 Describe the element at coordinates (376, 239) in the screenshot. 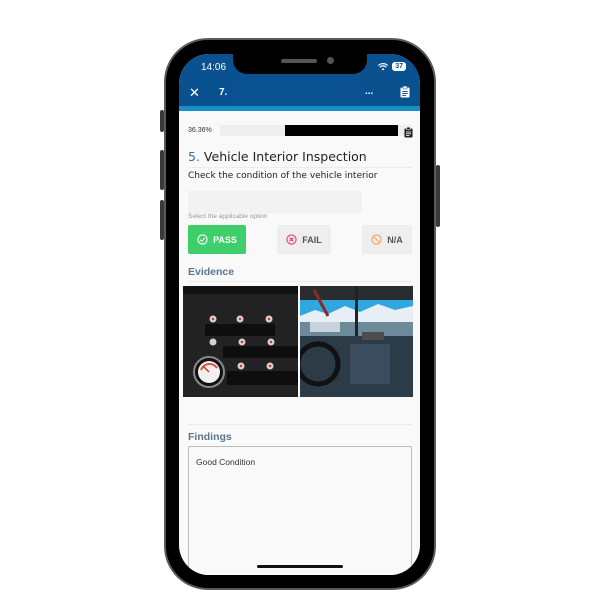

I see `ban-icon` at that location.